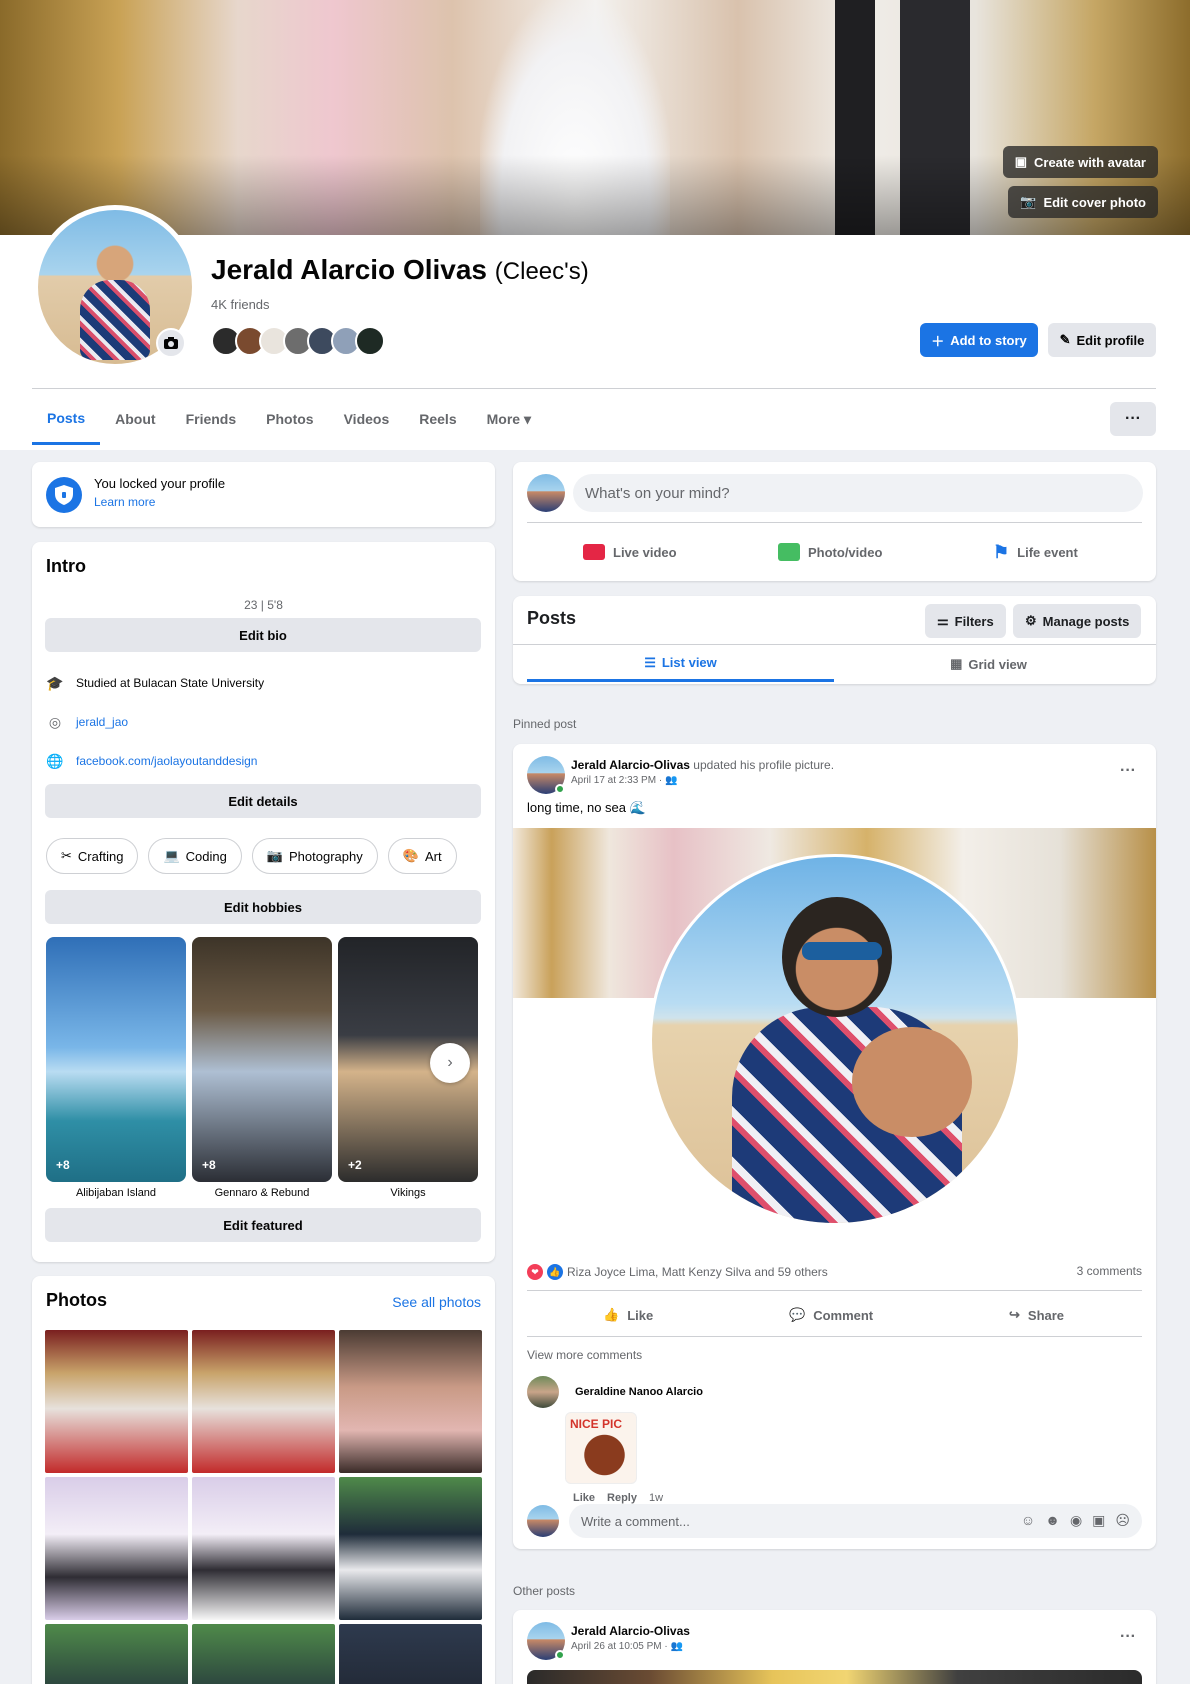 The width and height of the screenshot is (1190, 1684). I want to click on avatar-shirt, so click(115, 320).